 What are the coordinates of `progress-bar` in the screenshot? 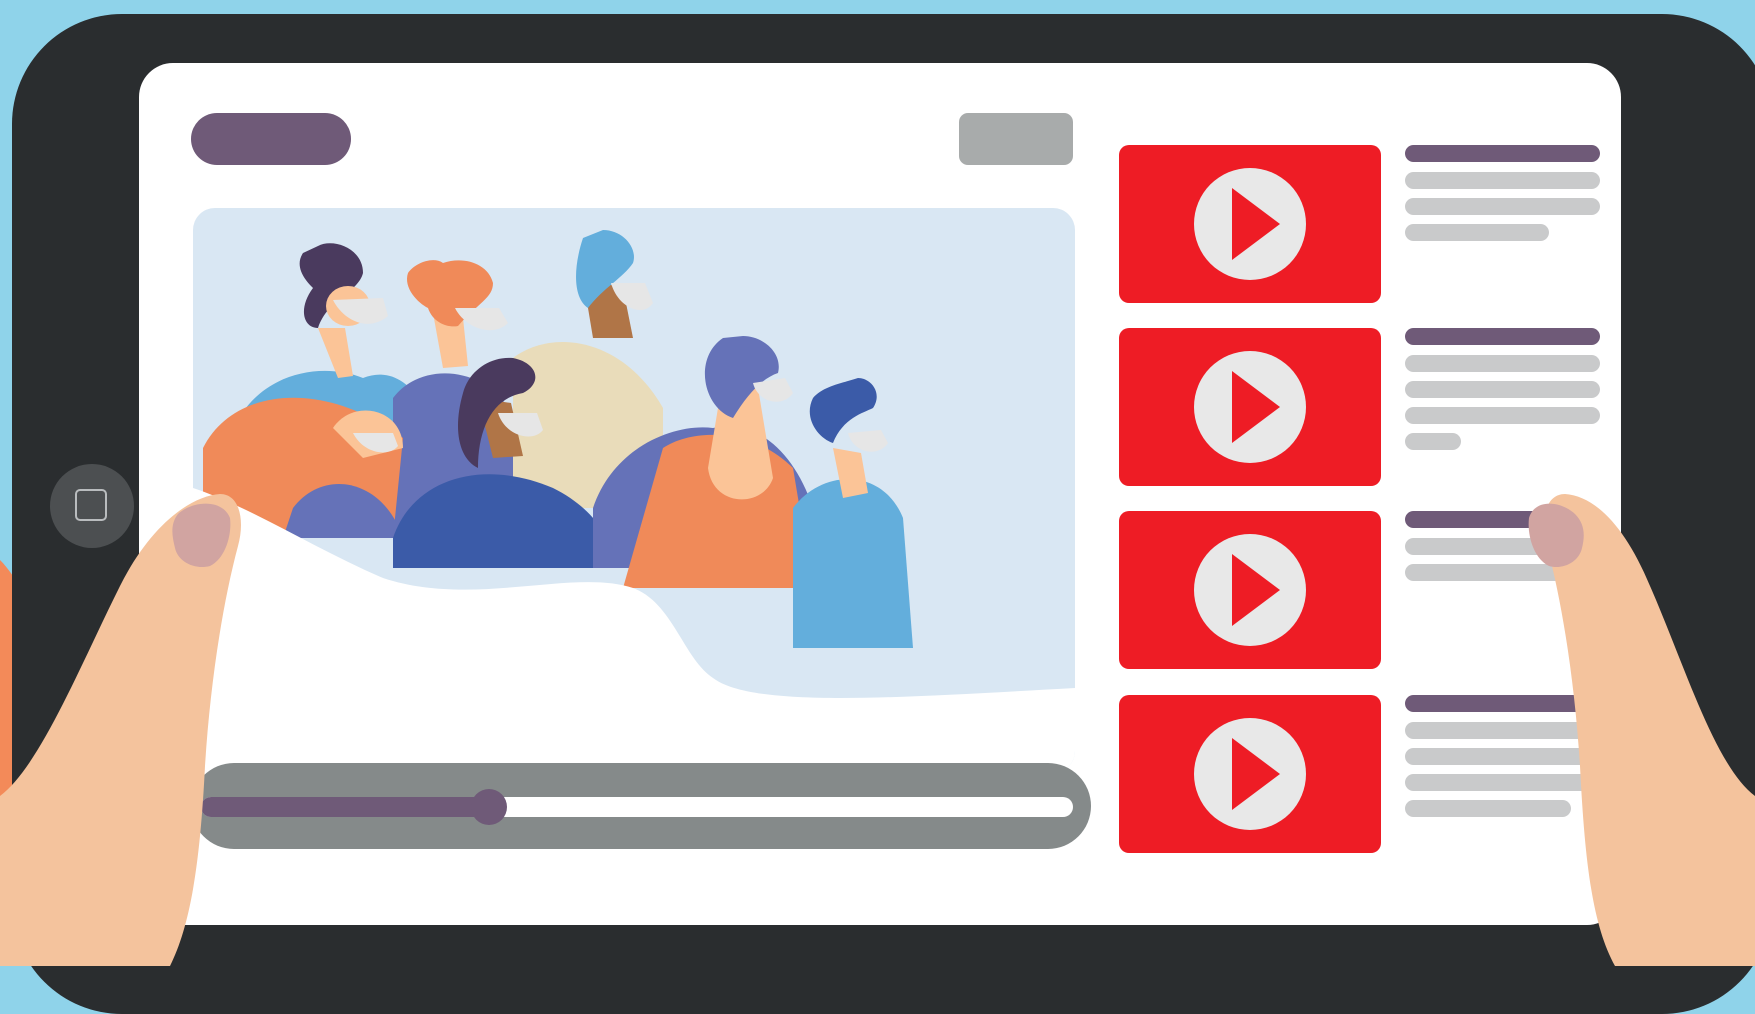 It's located at (641, 806).